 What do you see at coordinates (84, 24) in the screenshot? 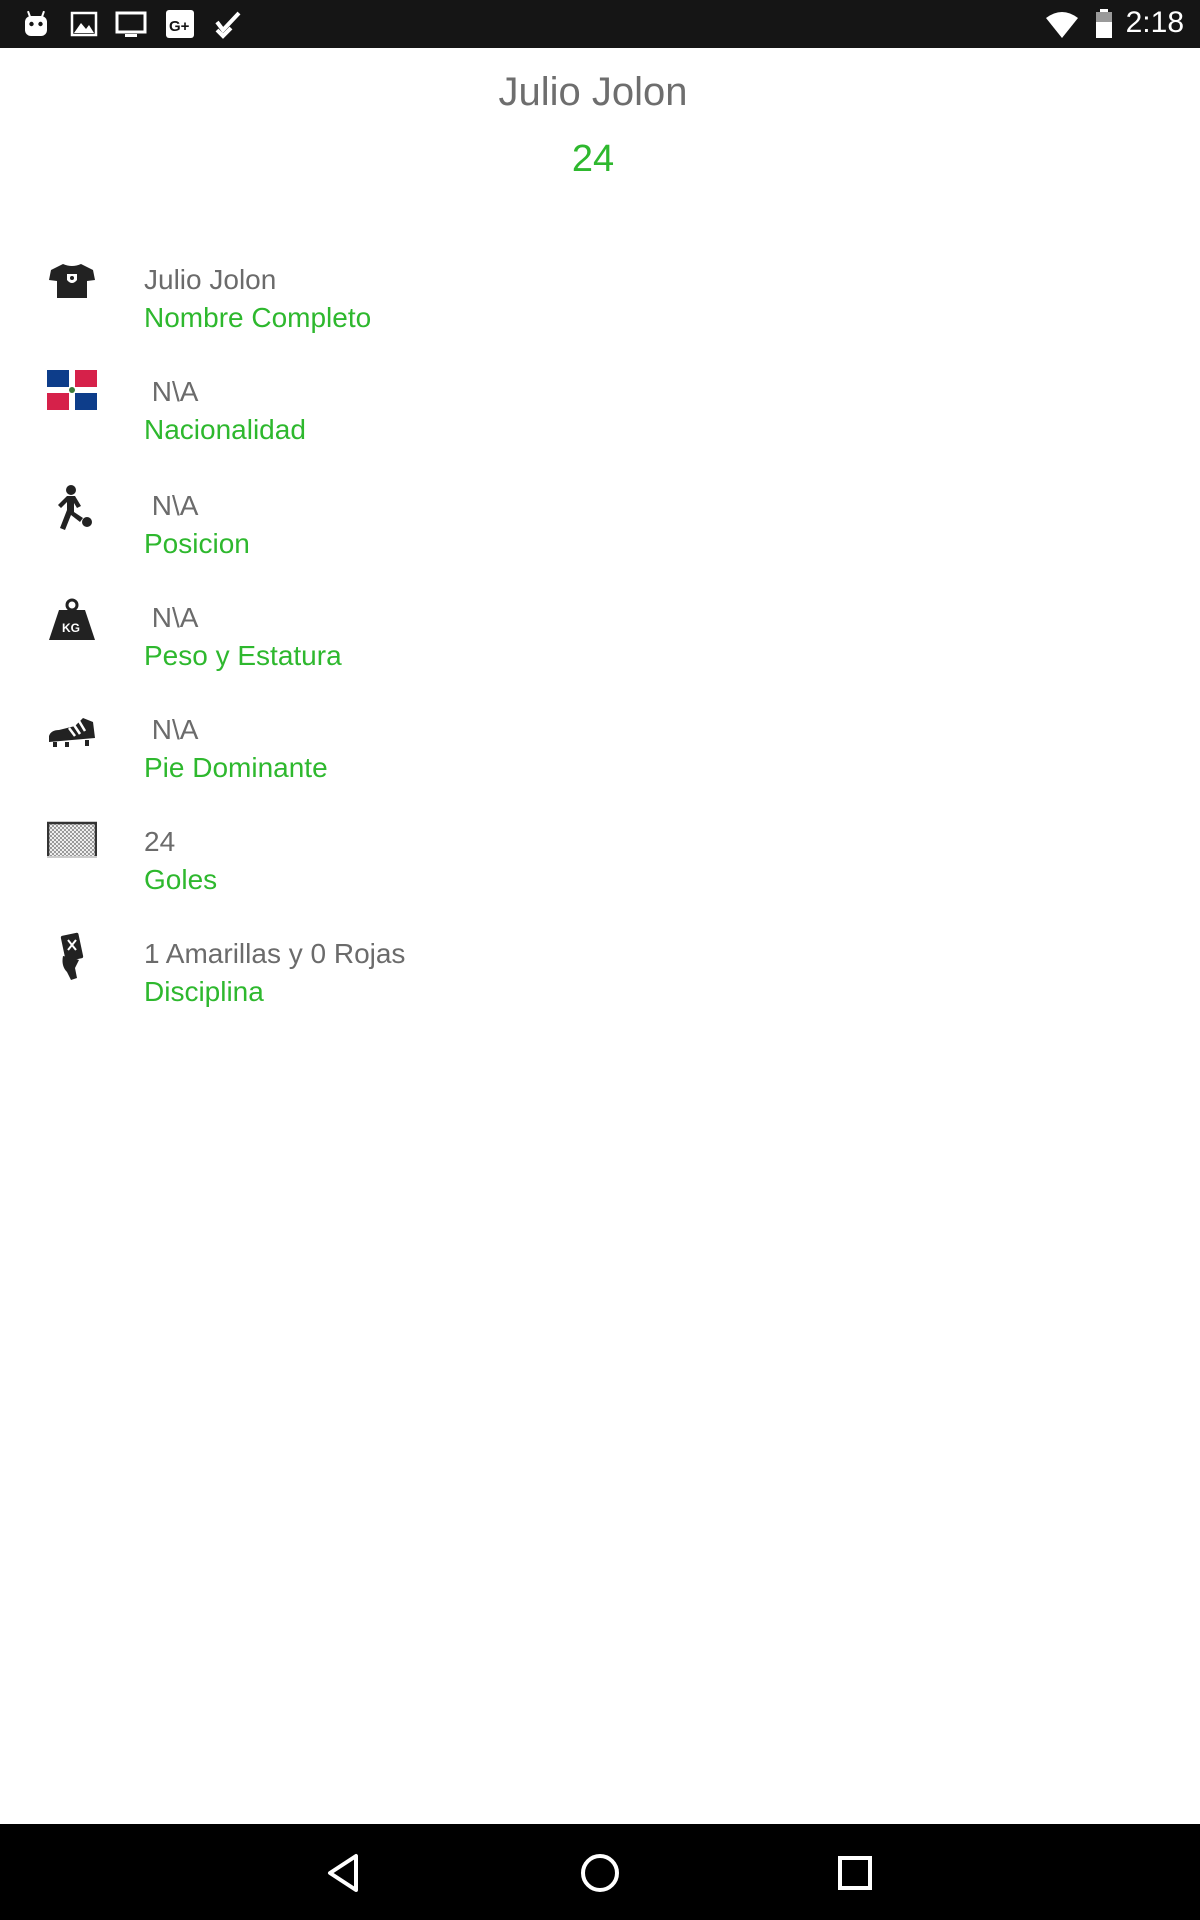
I see `image-icon` at bounding box center [84, 24].